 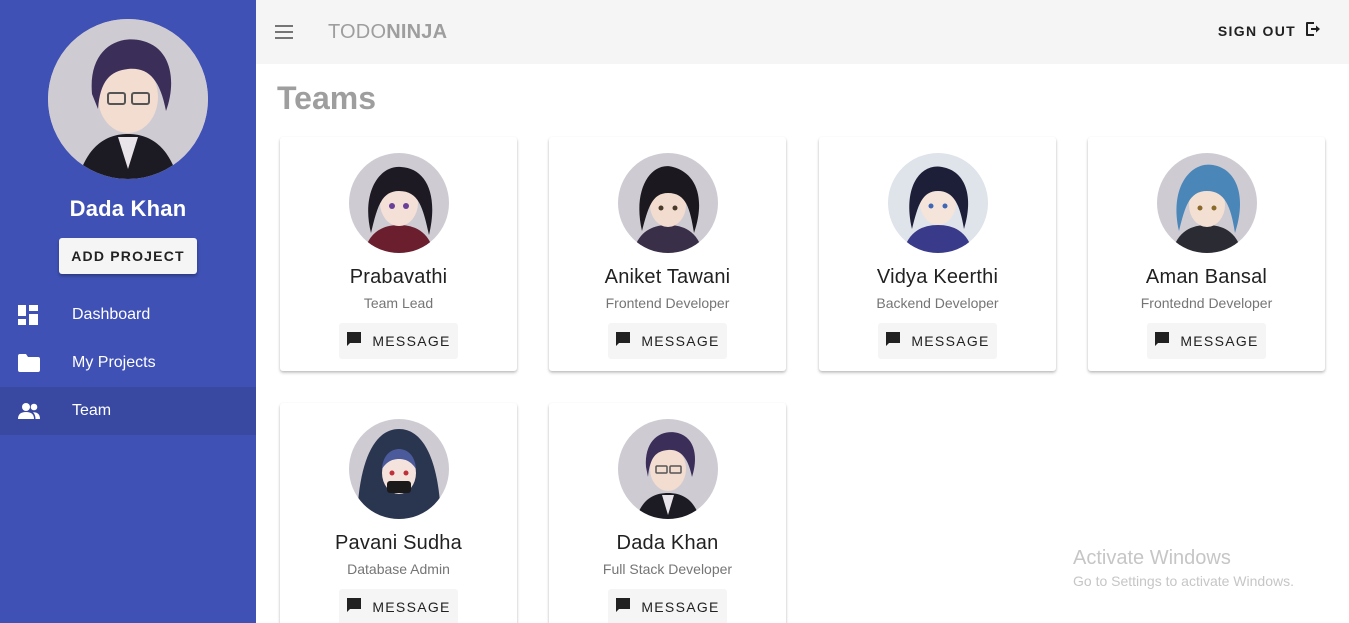 I want to click on page-title: Teams, so click(x=327, y=98).